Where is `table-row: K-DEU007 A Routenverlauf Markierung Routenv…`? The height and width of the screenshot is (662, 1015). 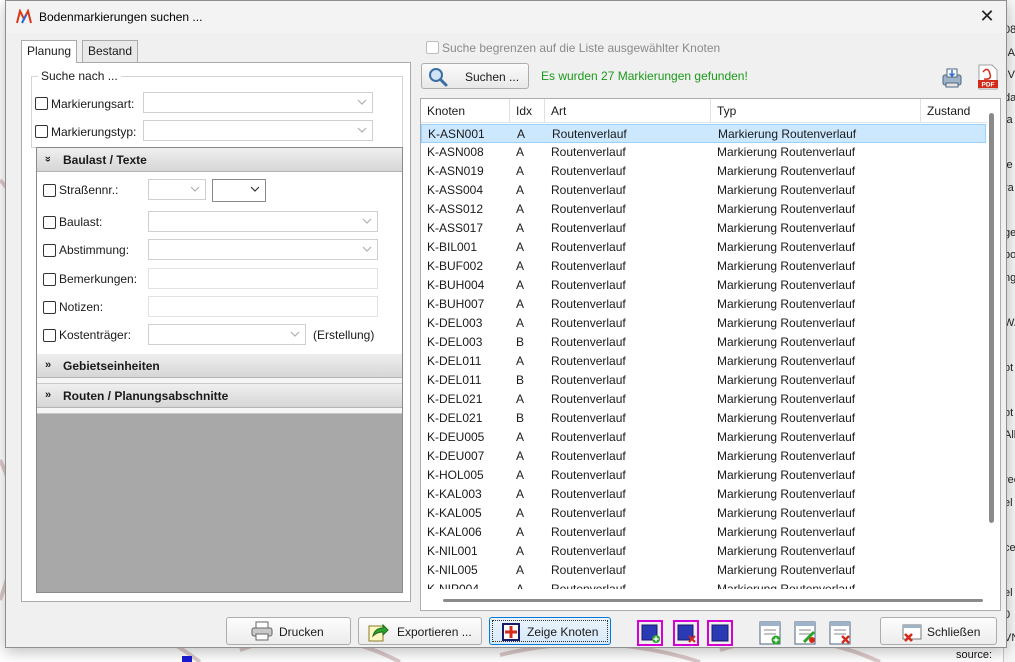 table-row: K-DEU007 A Routenverlauf Markierung Routenv… is located at coordinates (703, 456).